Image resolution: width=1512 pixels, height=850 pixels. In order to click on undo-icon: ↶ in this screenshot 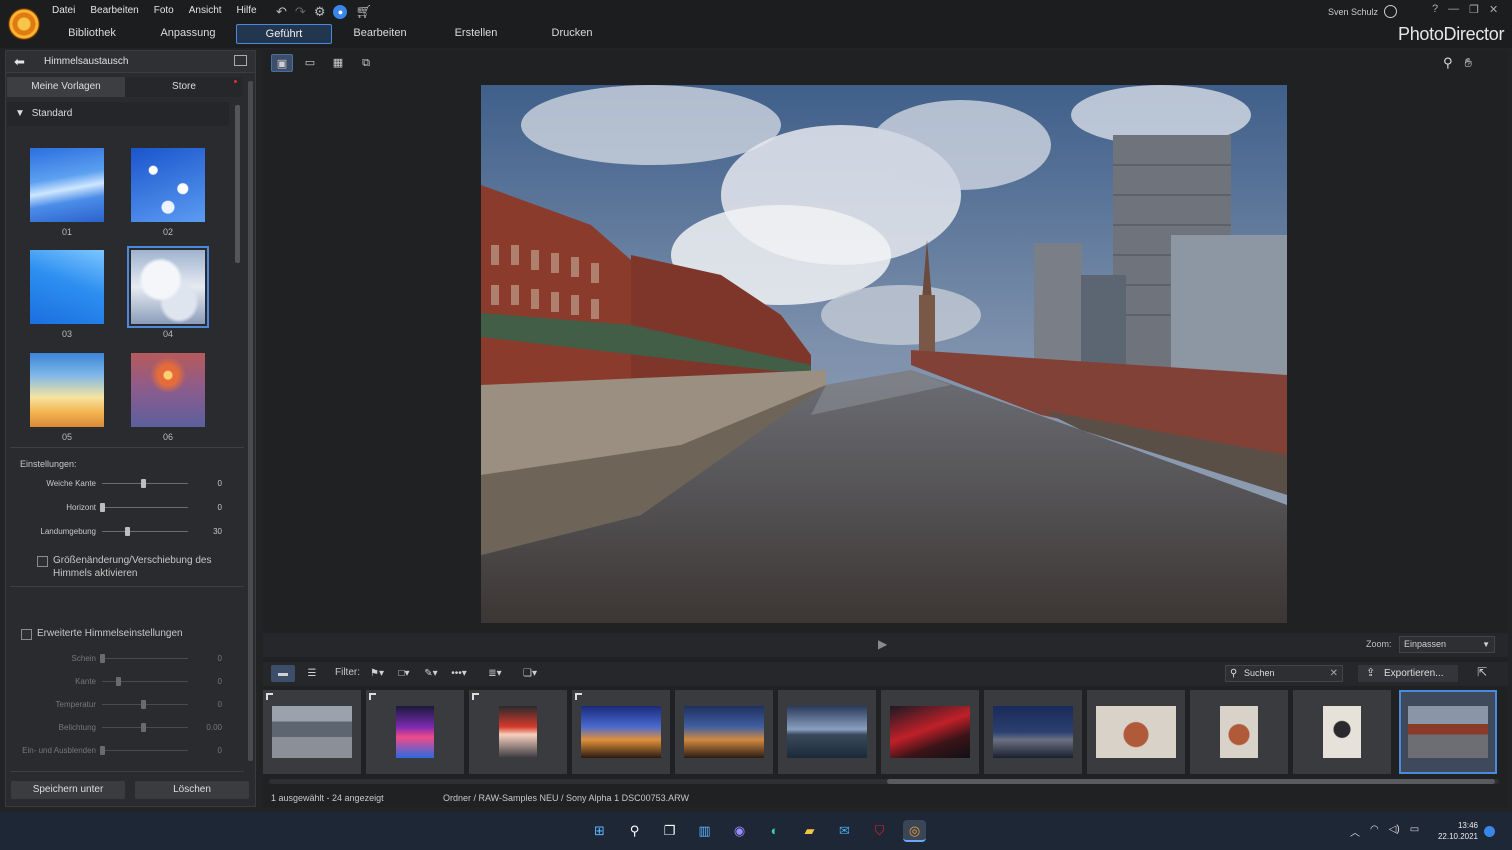, I will do `click(281, 12)`.